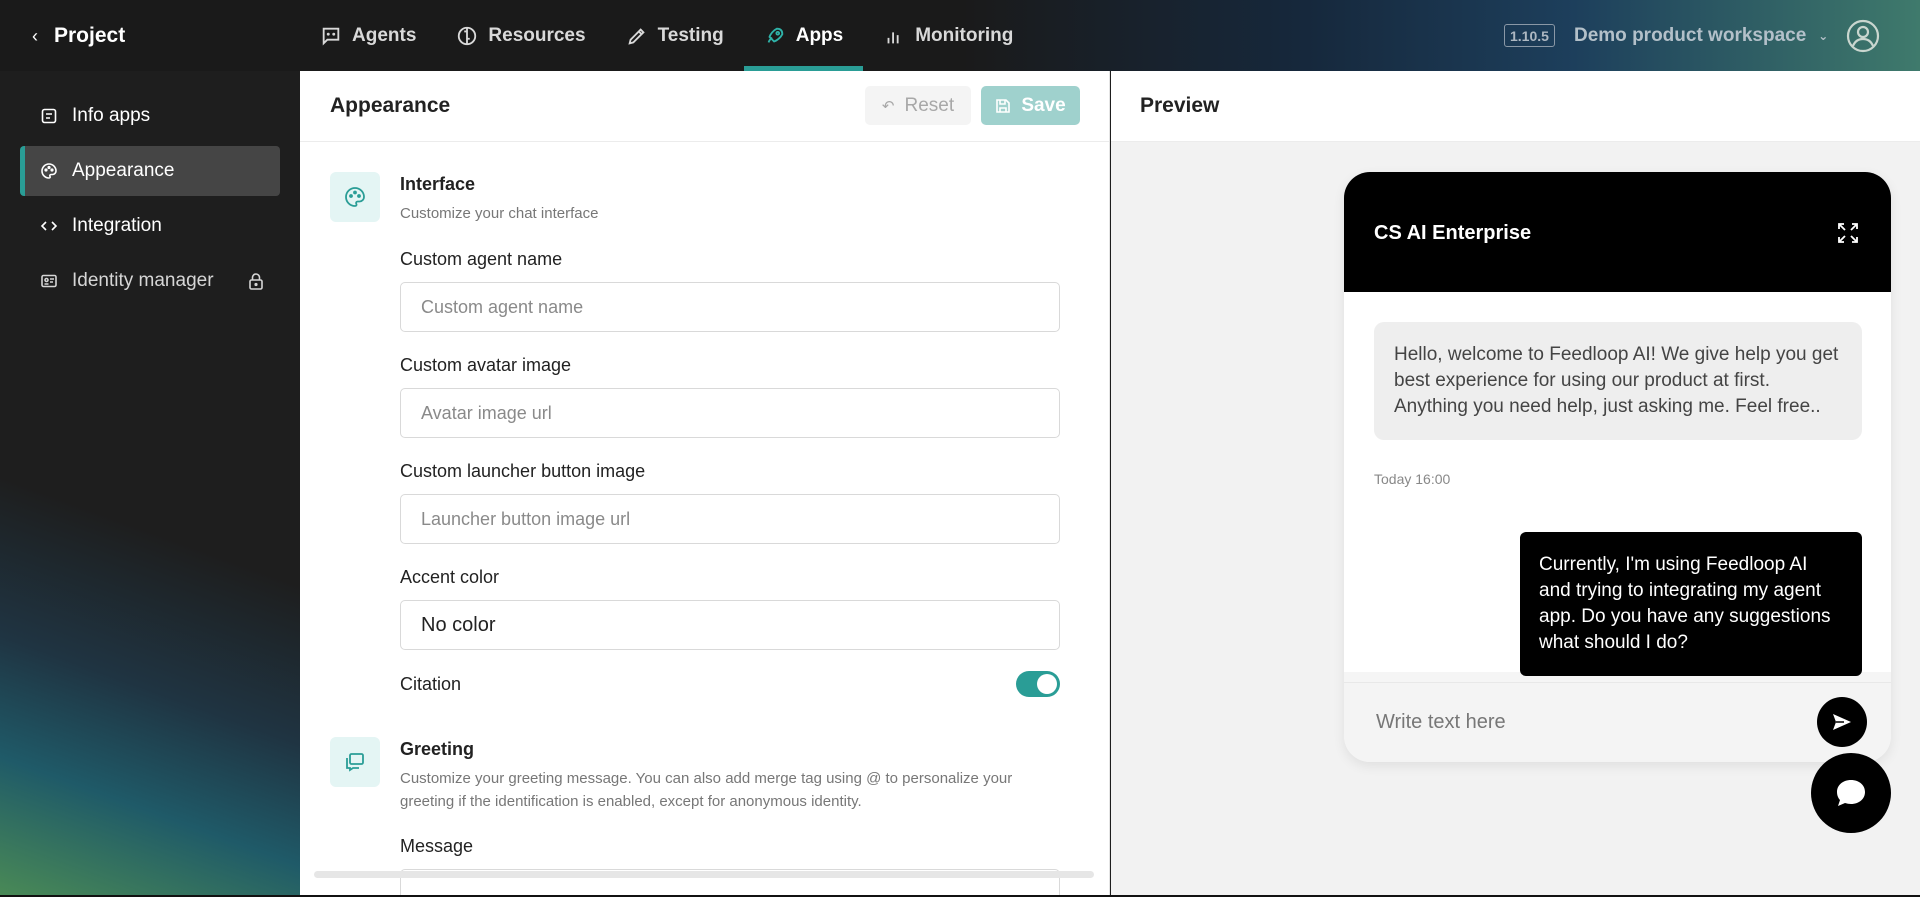  I want to click on save-label: Save, so click(1043, 105).